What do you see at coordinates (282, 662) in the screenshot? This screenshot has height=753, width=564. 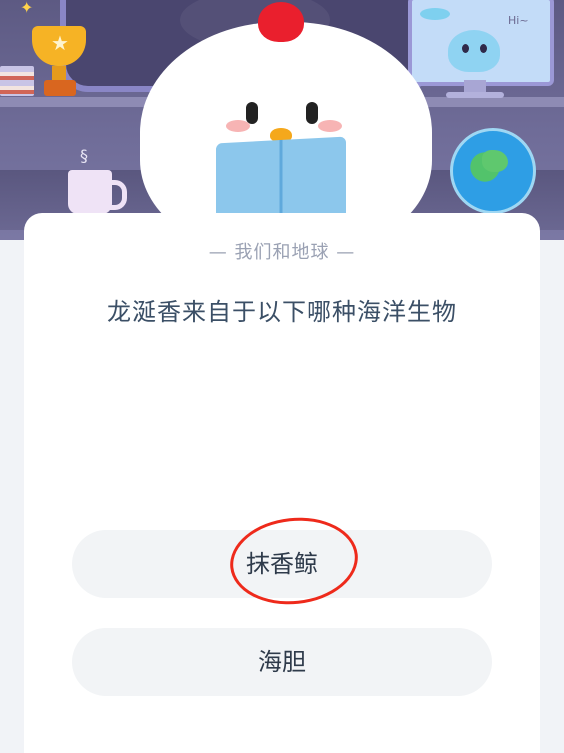 I see `answer-option-b: 海胆` at bounding box center [282, 662].